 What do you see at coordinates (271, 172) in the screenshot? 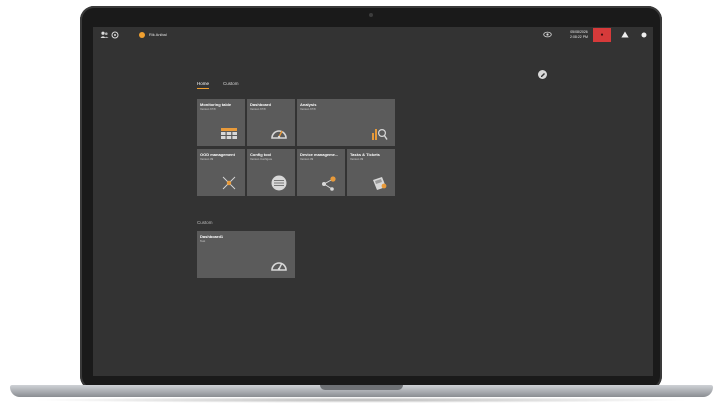
I see `tile-config-tool: Config tool Version Configure` at bounding box center [271, 172].